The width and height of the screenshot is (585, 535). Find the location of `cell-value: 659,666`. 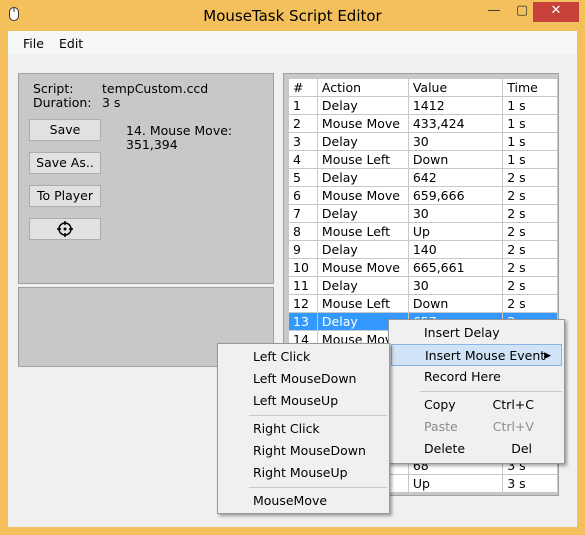

cell-value: 659,666 is located at coordinates (455, 195).